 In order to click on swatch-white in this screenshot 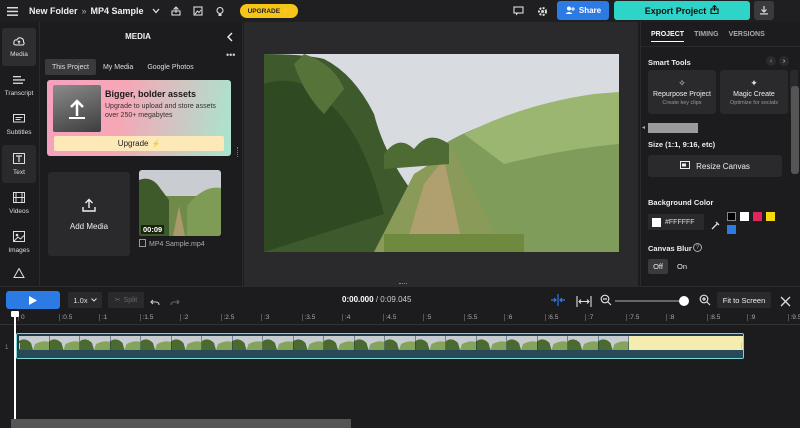, I will do `click(744, 216)`.